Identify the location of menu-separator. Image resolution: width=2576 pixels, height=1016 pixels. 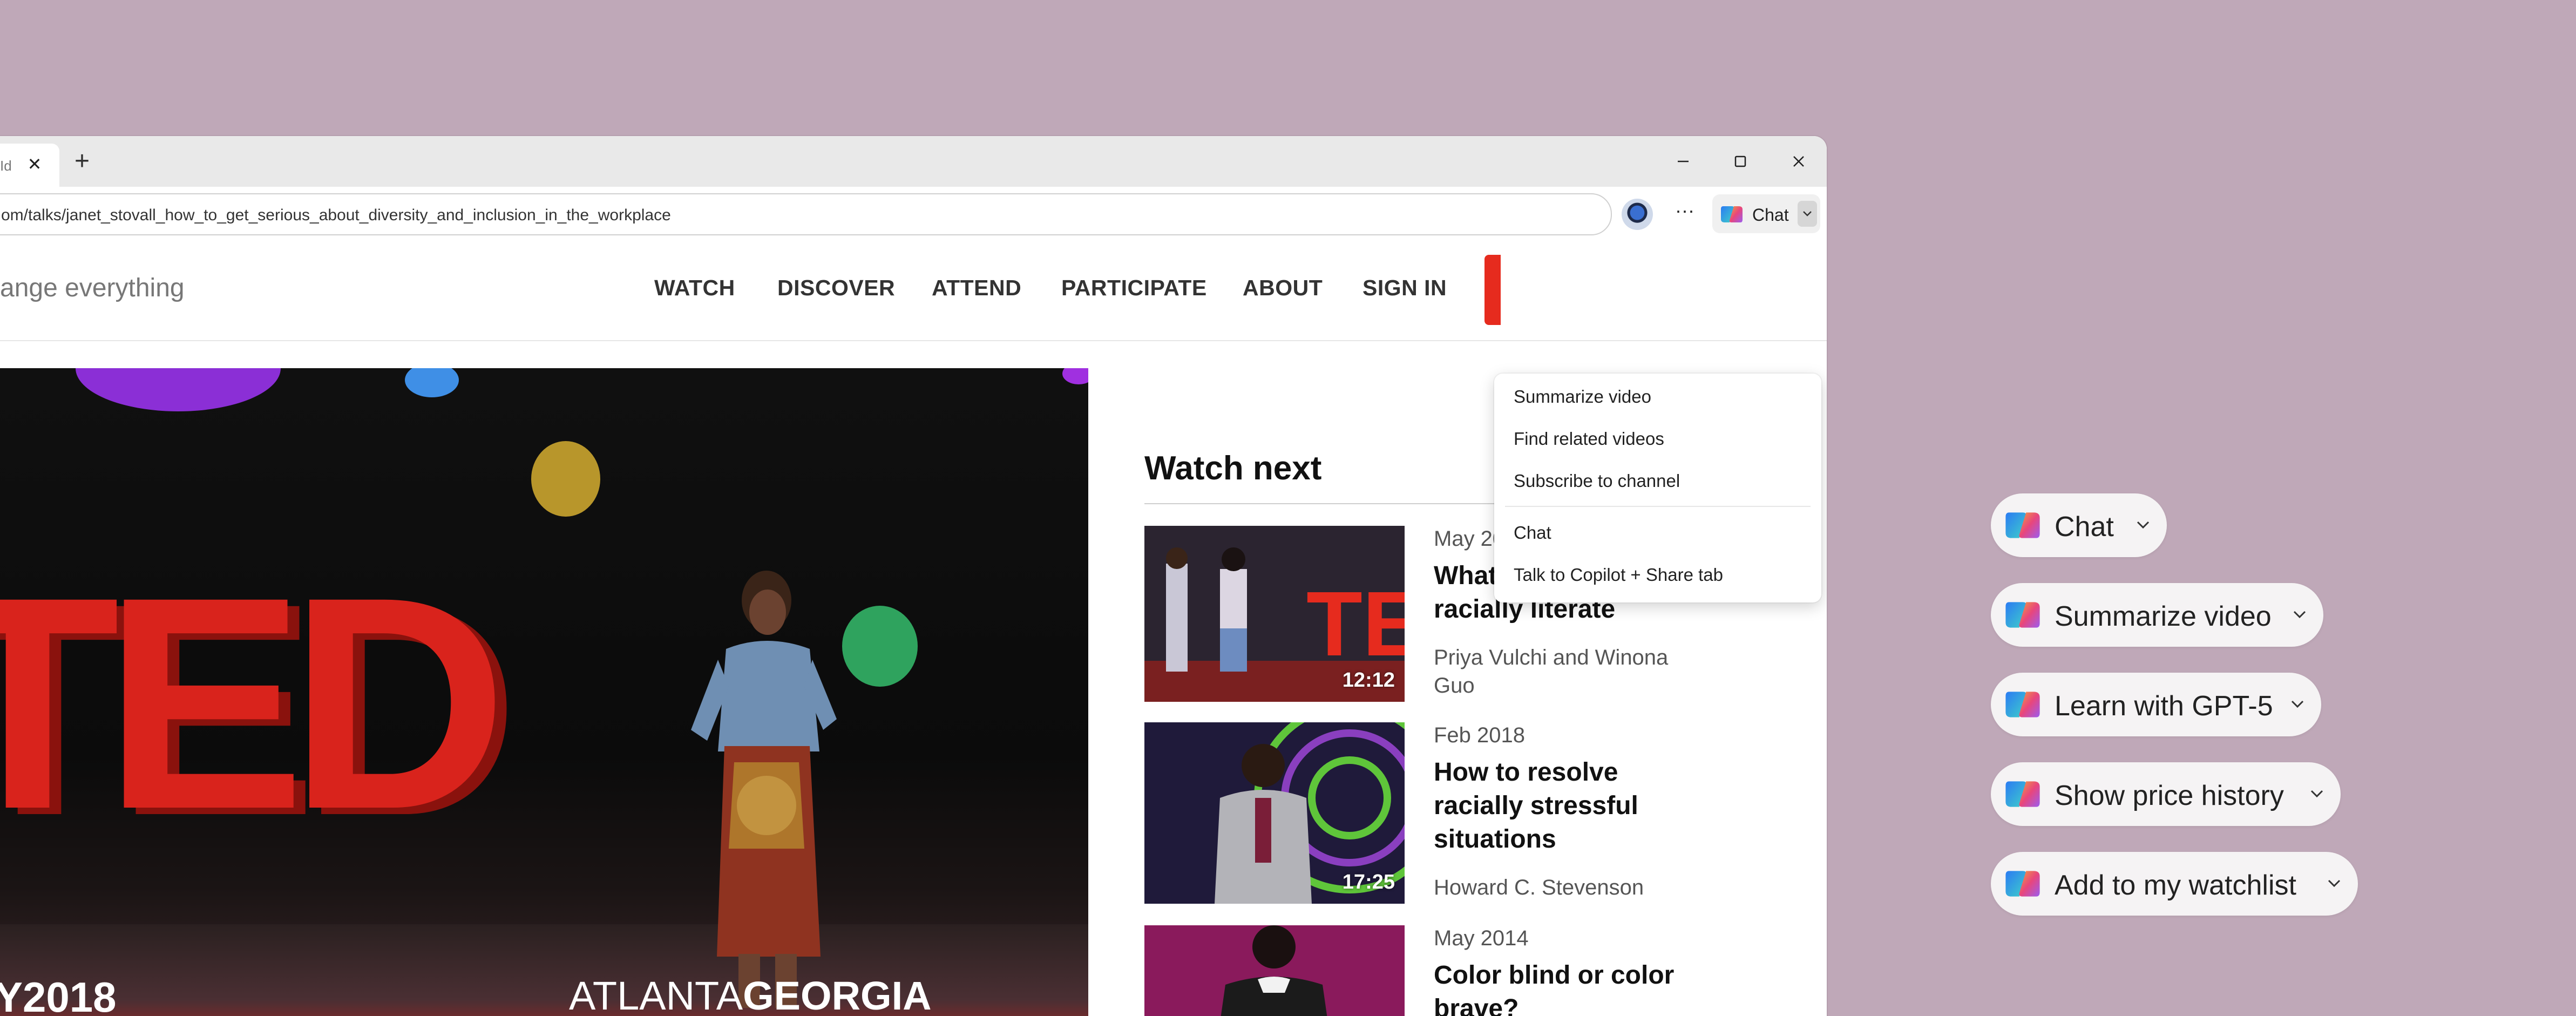
(1658, 506).